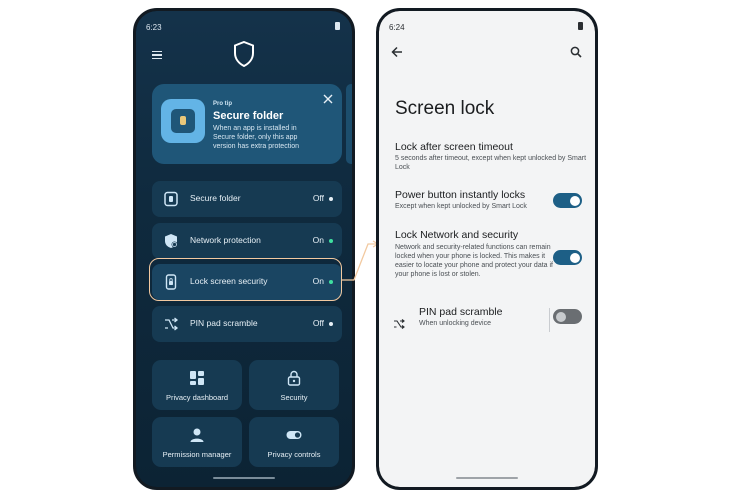 The image size is (740, 500). What do you see at coordinates (567, 257) in the screenshot?
I see `lock-network-security-toggle` at bounding box center [567, 257].